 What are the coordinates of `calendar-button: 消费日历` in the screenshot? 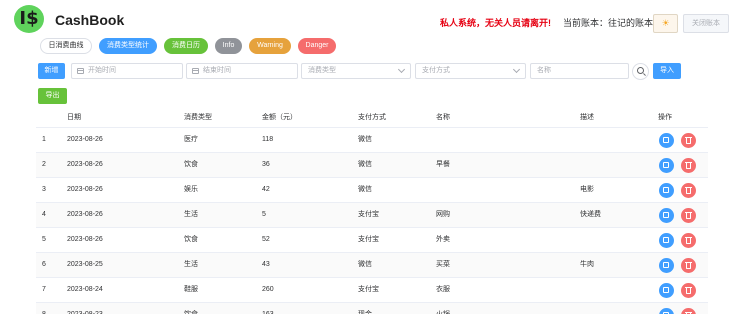 It's located at (186, 46).